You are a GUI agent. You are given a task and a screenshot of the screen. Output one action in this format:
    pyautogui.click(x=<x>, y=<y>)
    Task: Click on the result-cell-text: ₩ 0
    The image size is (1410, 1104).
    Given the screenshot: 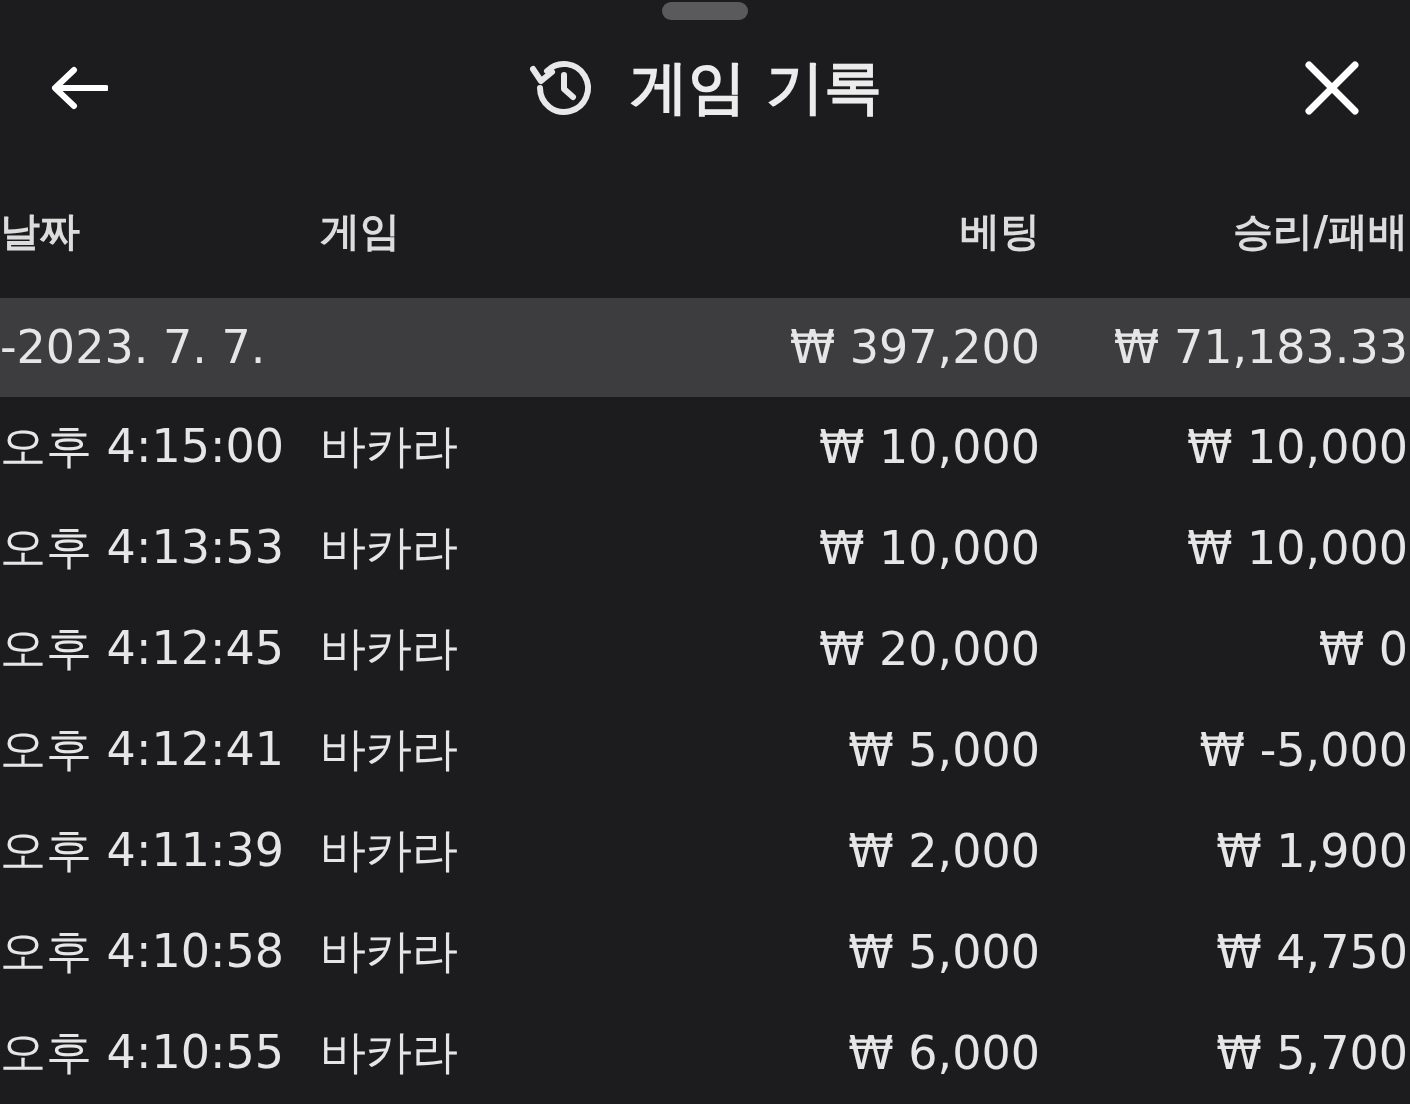 What is the action you would take?
    pyautogui.click(x=1362, y=649)
    